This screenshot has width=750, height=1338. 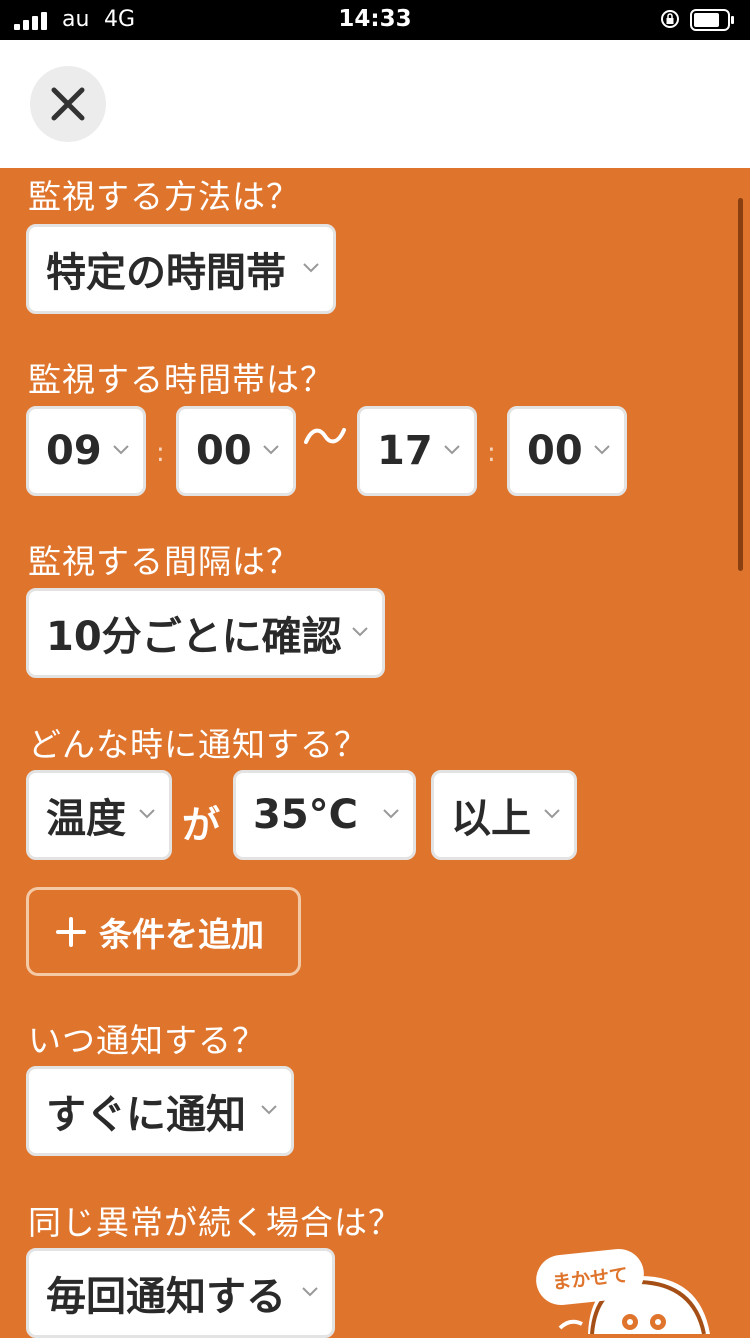 I want to click on metric-select: 温度, so click(x=99, y=815).